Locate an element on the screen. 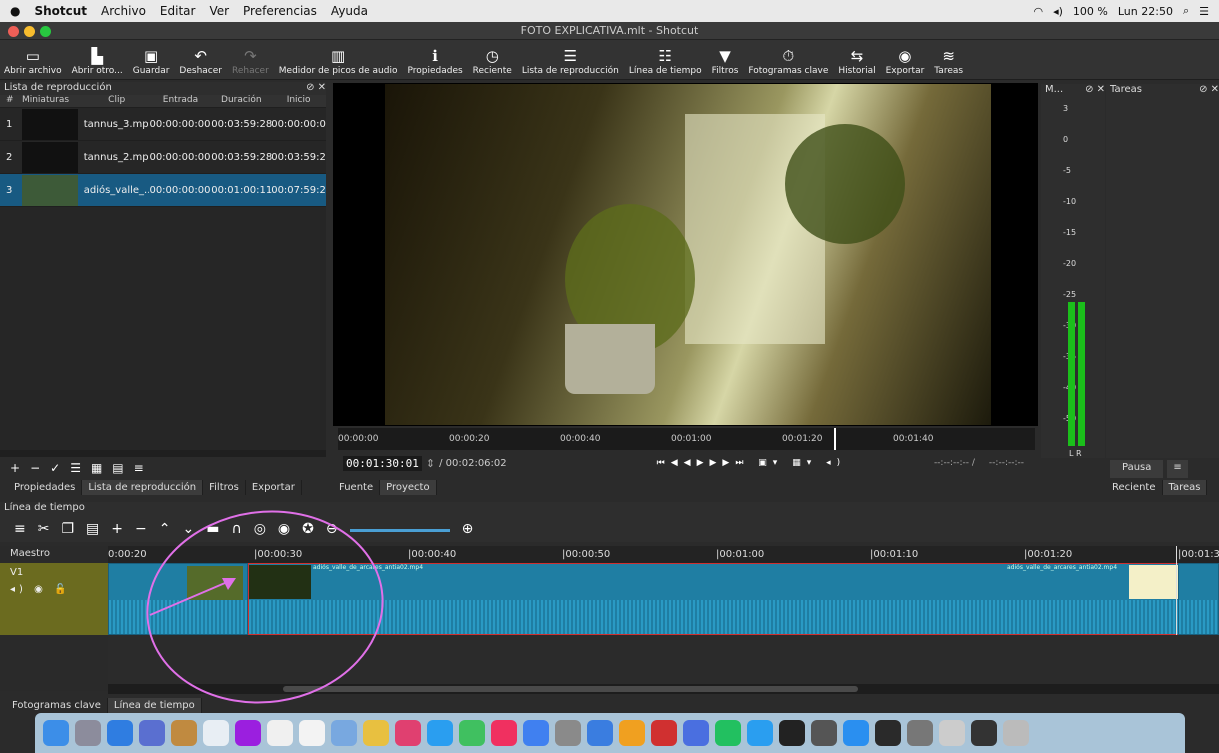  playlist-scrollbar is located at coordinates (163, 453).